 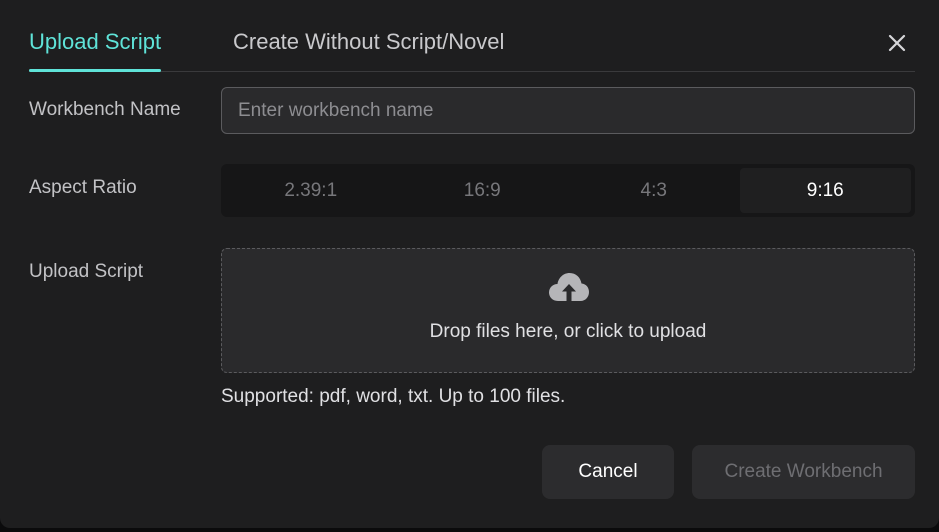 What do you see at coordinates (569, 288) in the screenshot?
I see `cloud-upload-icon` at bounding box center [569, 288].